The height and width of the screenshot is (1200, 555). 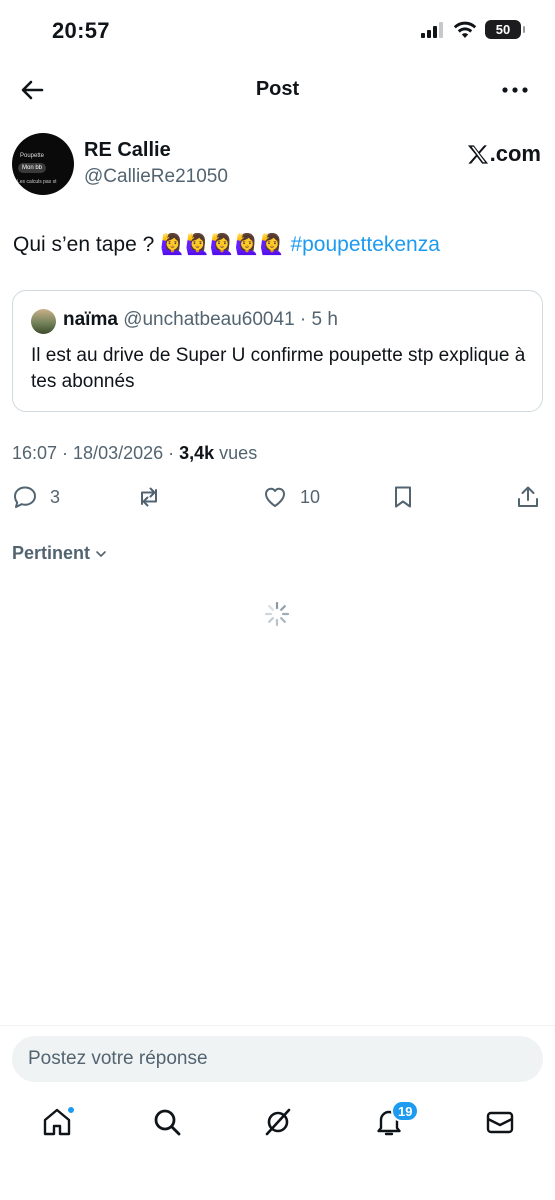 I want to click on share-icon, so click(x=528, y=496).